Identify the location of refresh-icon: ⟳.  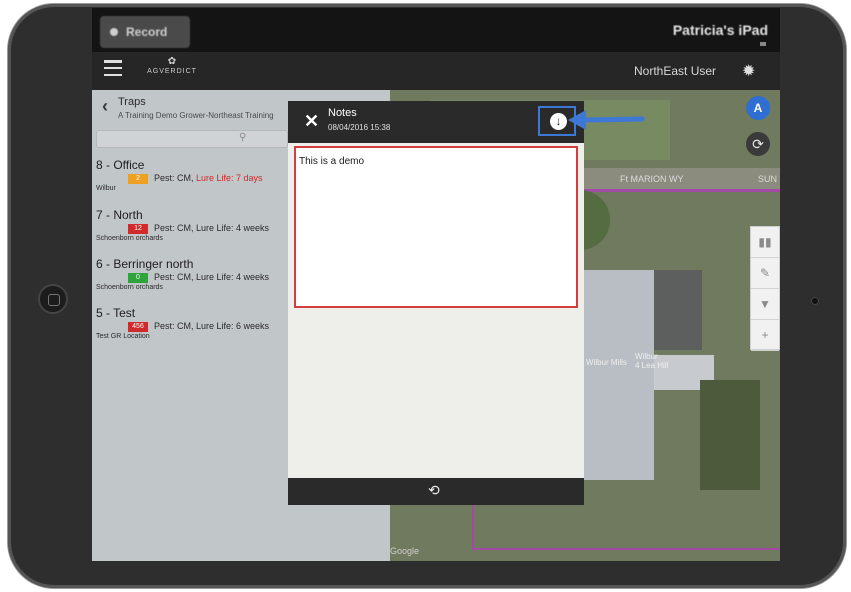
(758, 144).